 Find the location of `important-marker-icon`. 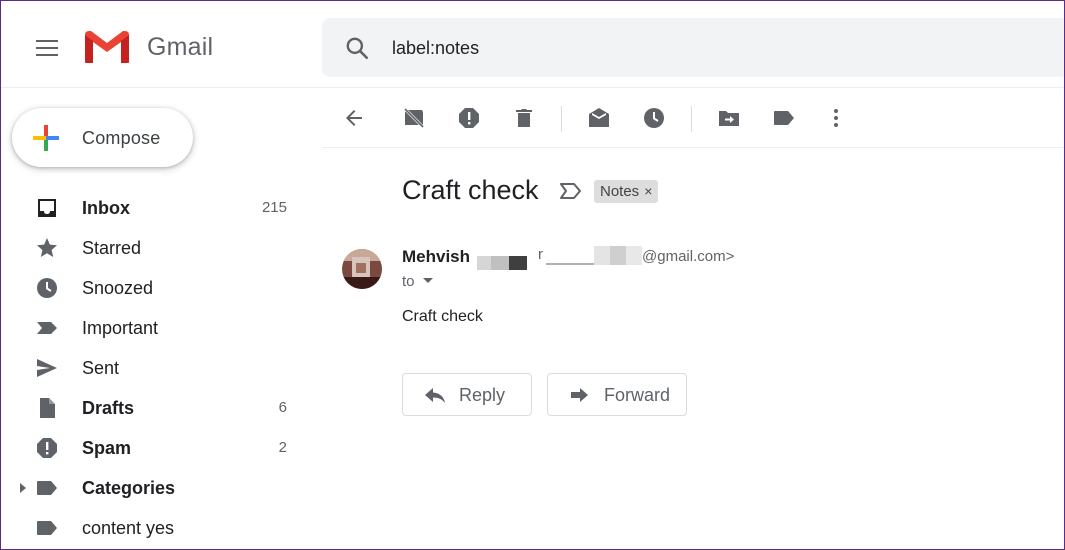

important-marker-icon is located at coordinates (571, 191).